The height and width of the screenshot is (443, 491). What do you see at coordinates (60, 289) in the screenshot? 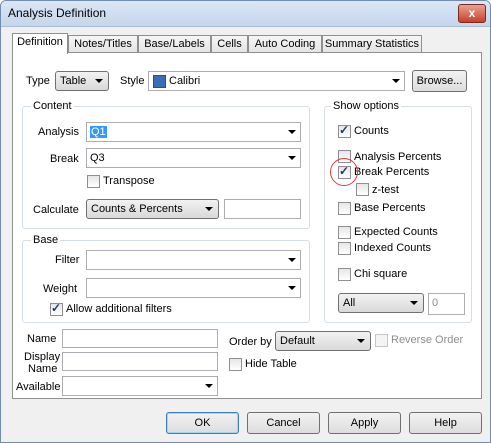
I see `weight-label: Weight` at bounding box center [60, 289].